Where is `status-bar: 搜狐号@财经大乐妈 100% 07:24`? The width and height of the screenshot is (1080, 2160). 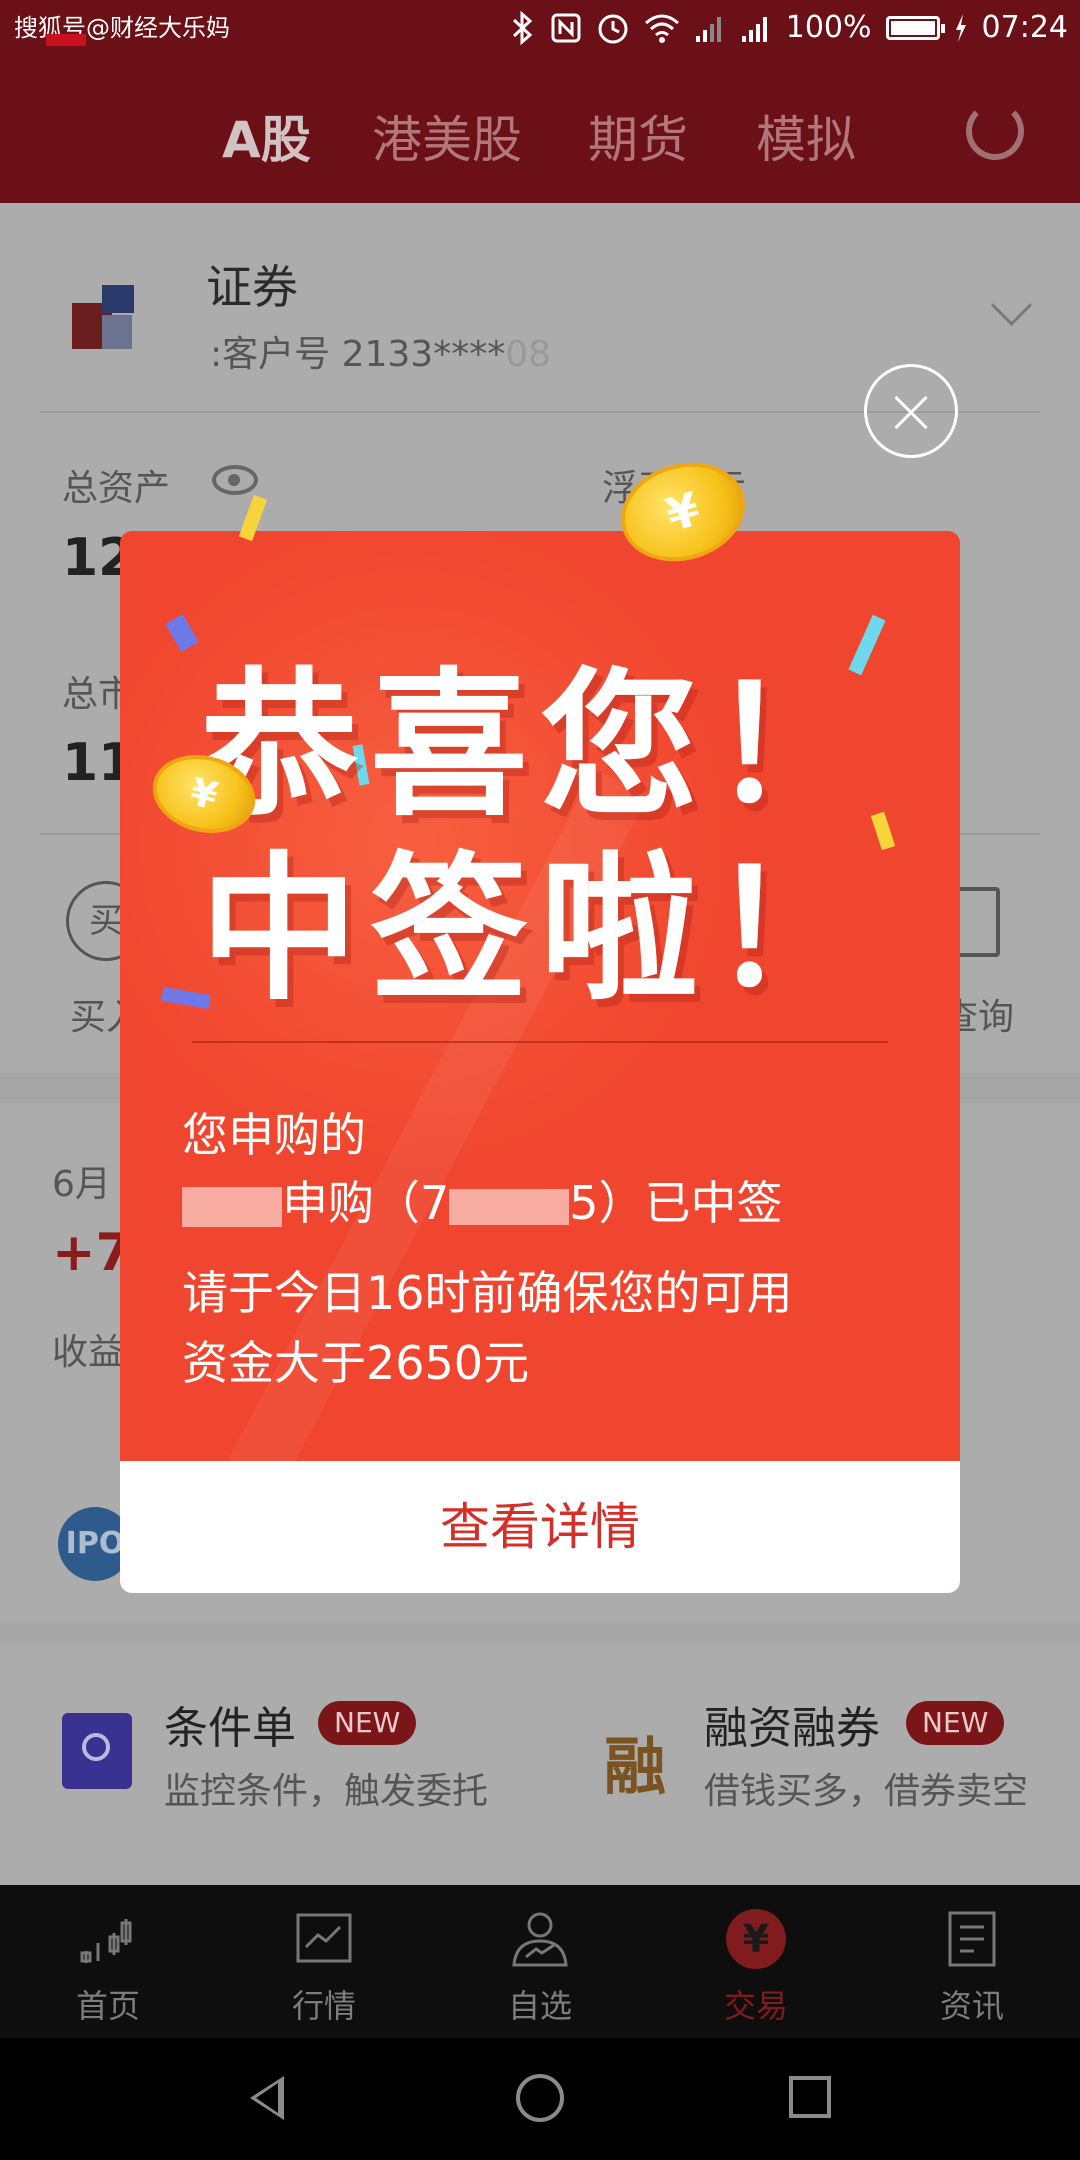 status-bar: 搜狐号@财经大乐妈 100% 07:24 is located at coordinates (540, 30).